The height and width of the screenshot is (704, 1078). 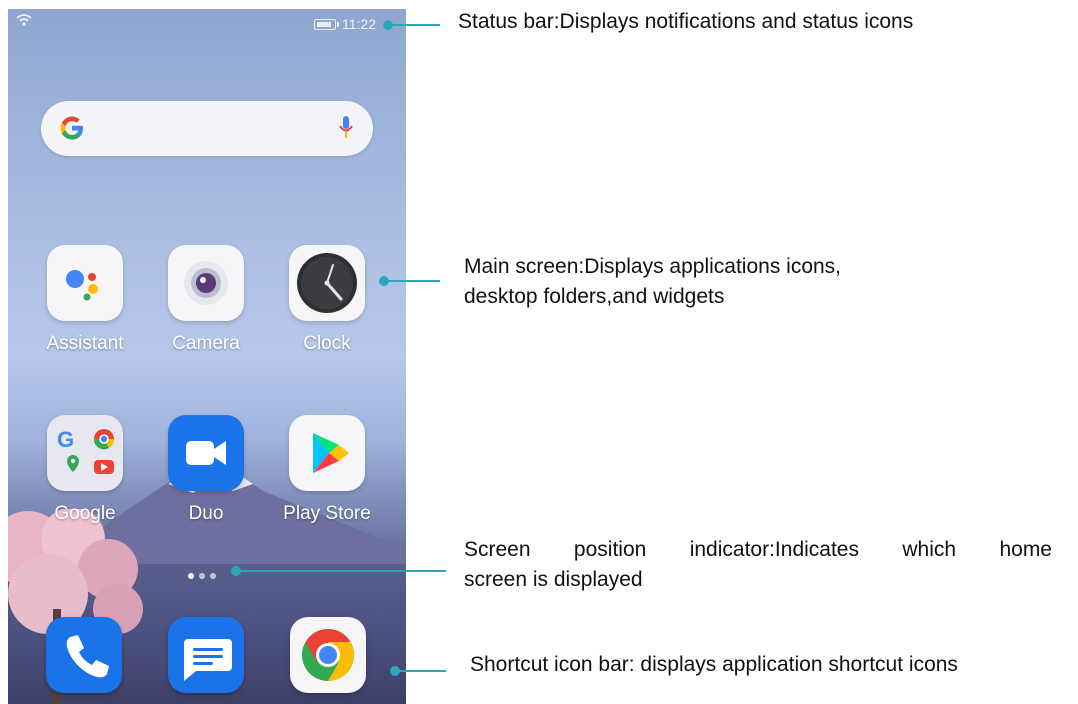 I want to click on google-logo-icon, so click(x=71, y=128).